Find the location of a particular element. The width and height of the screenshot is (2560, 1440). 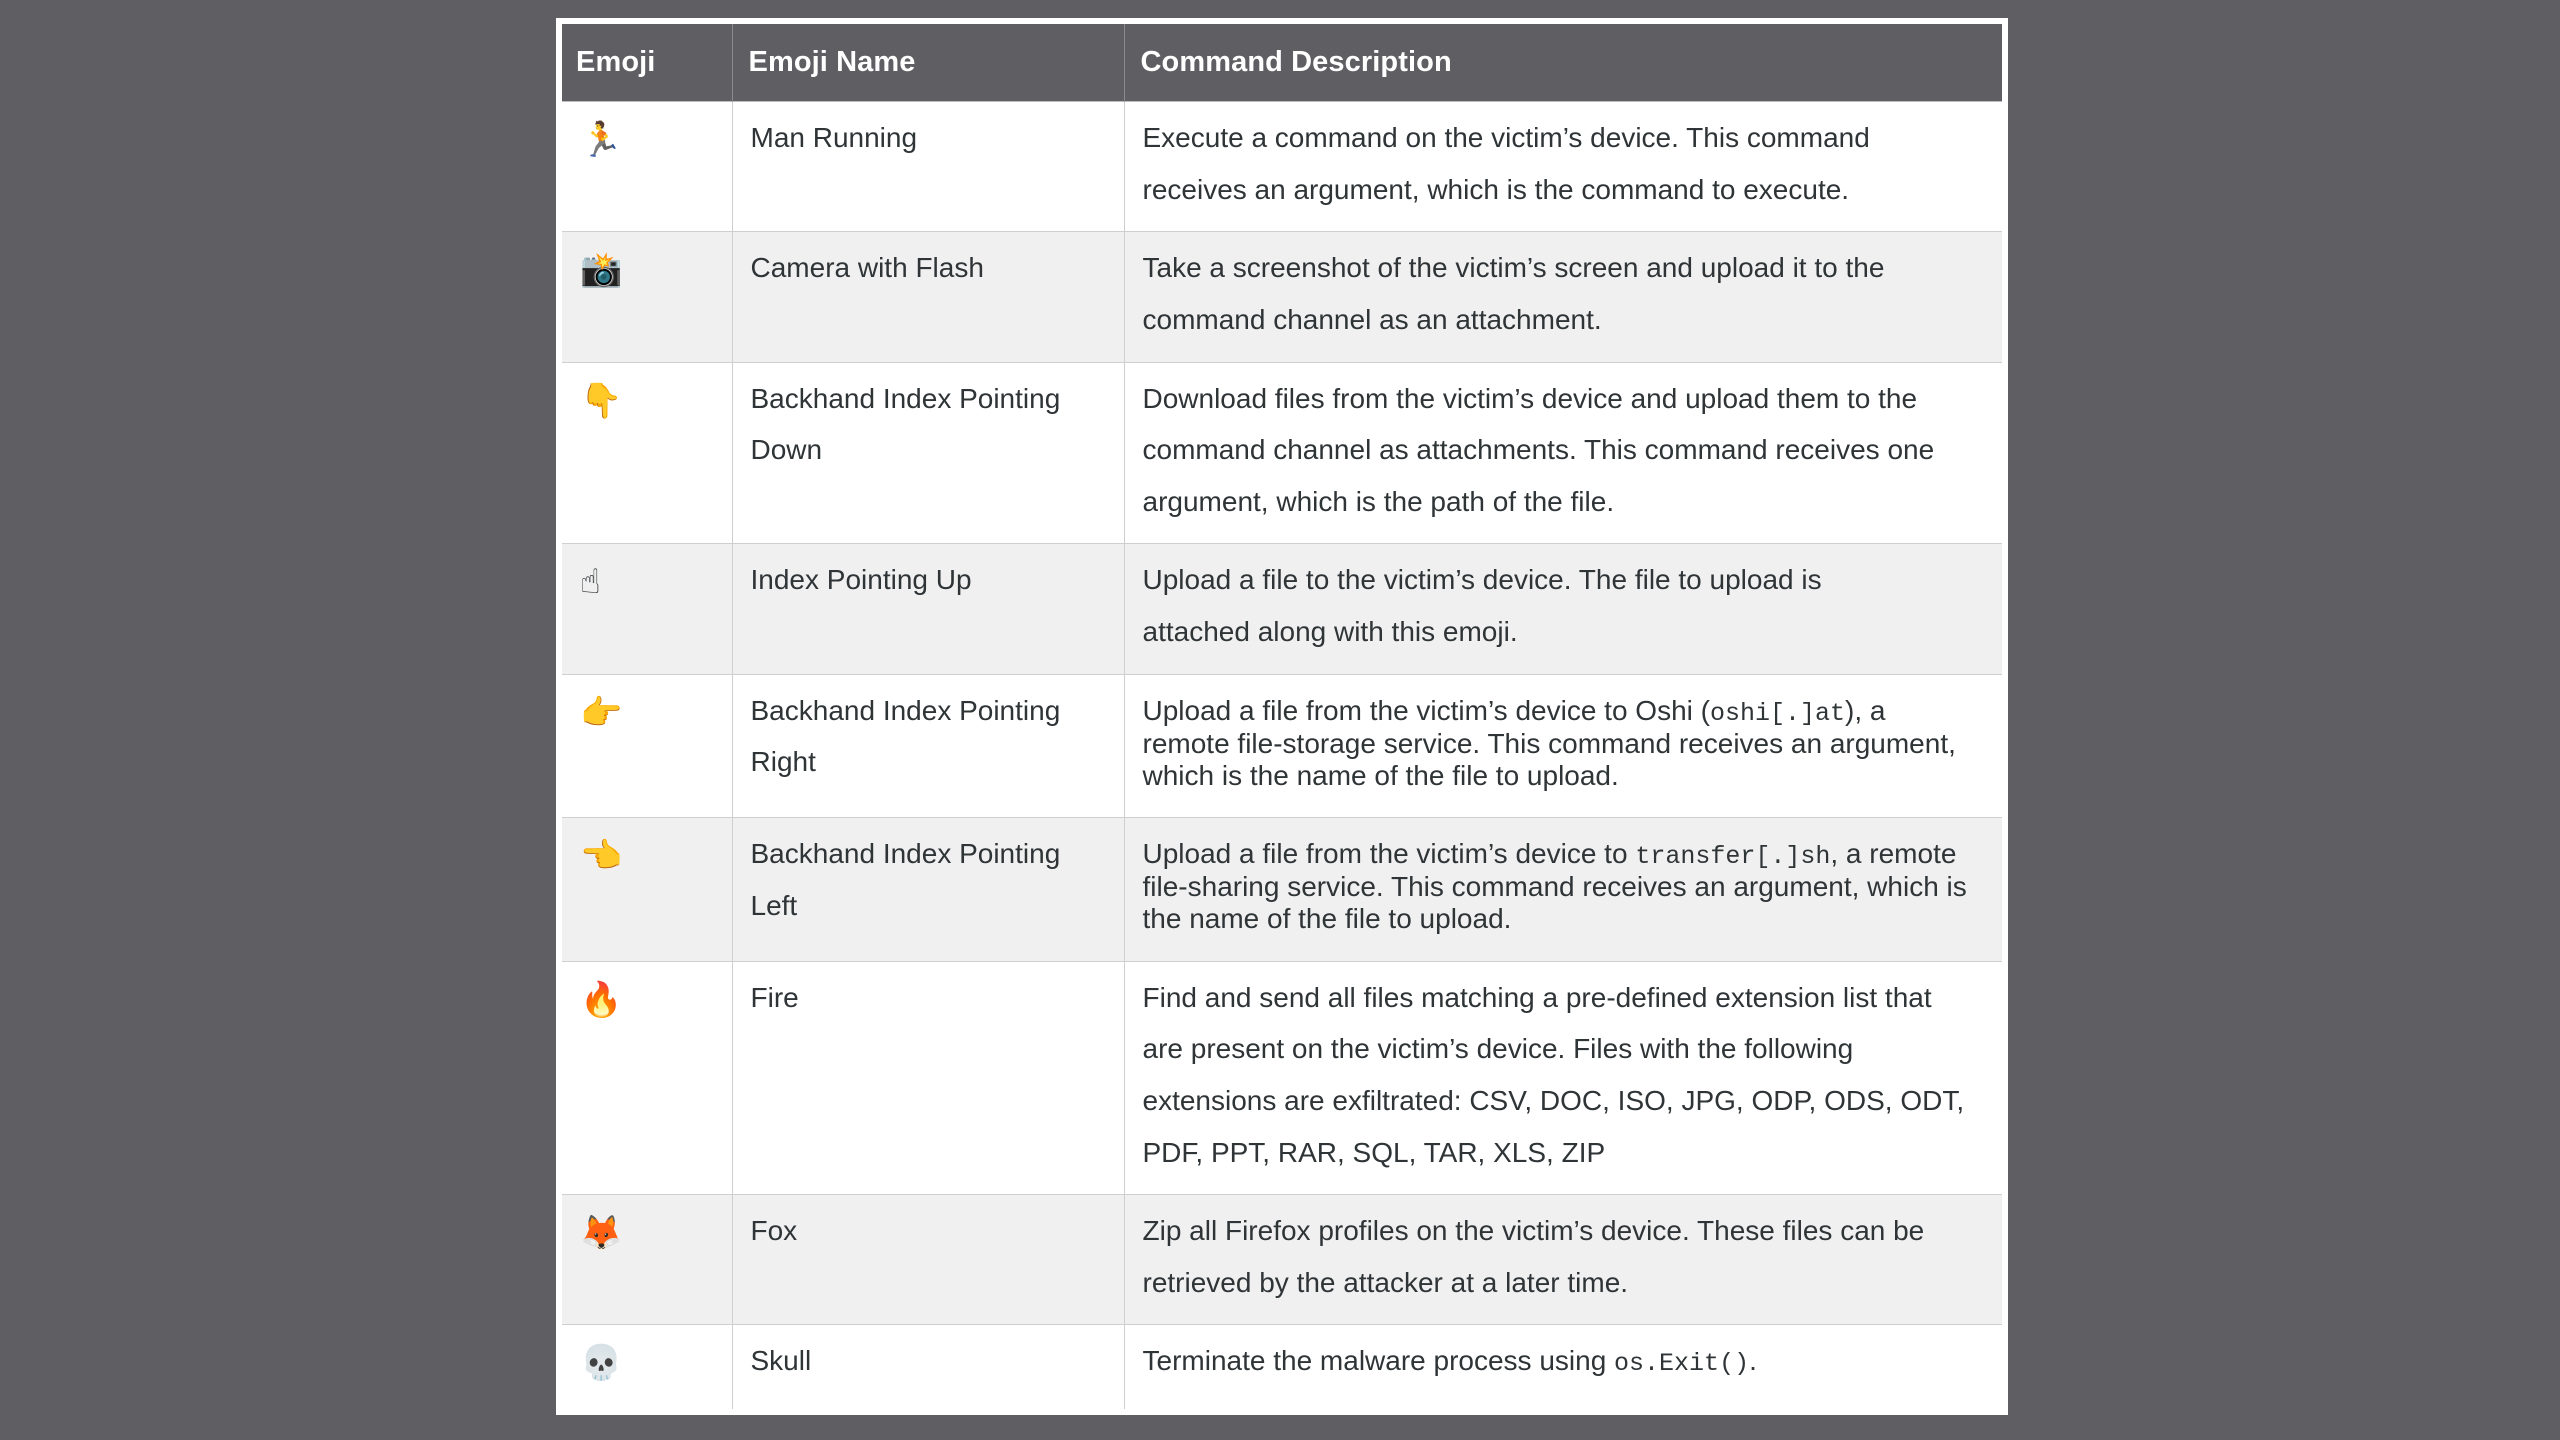

table-header-row: Emoji Emoji Name Command Description is located at coordinates (1282, 63).